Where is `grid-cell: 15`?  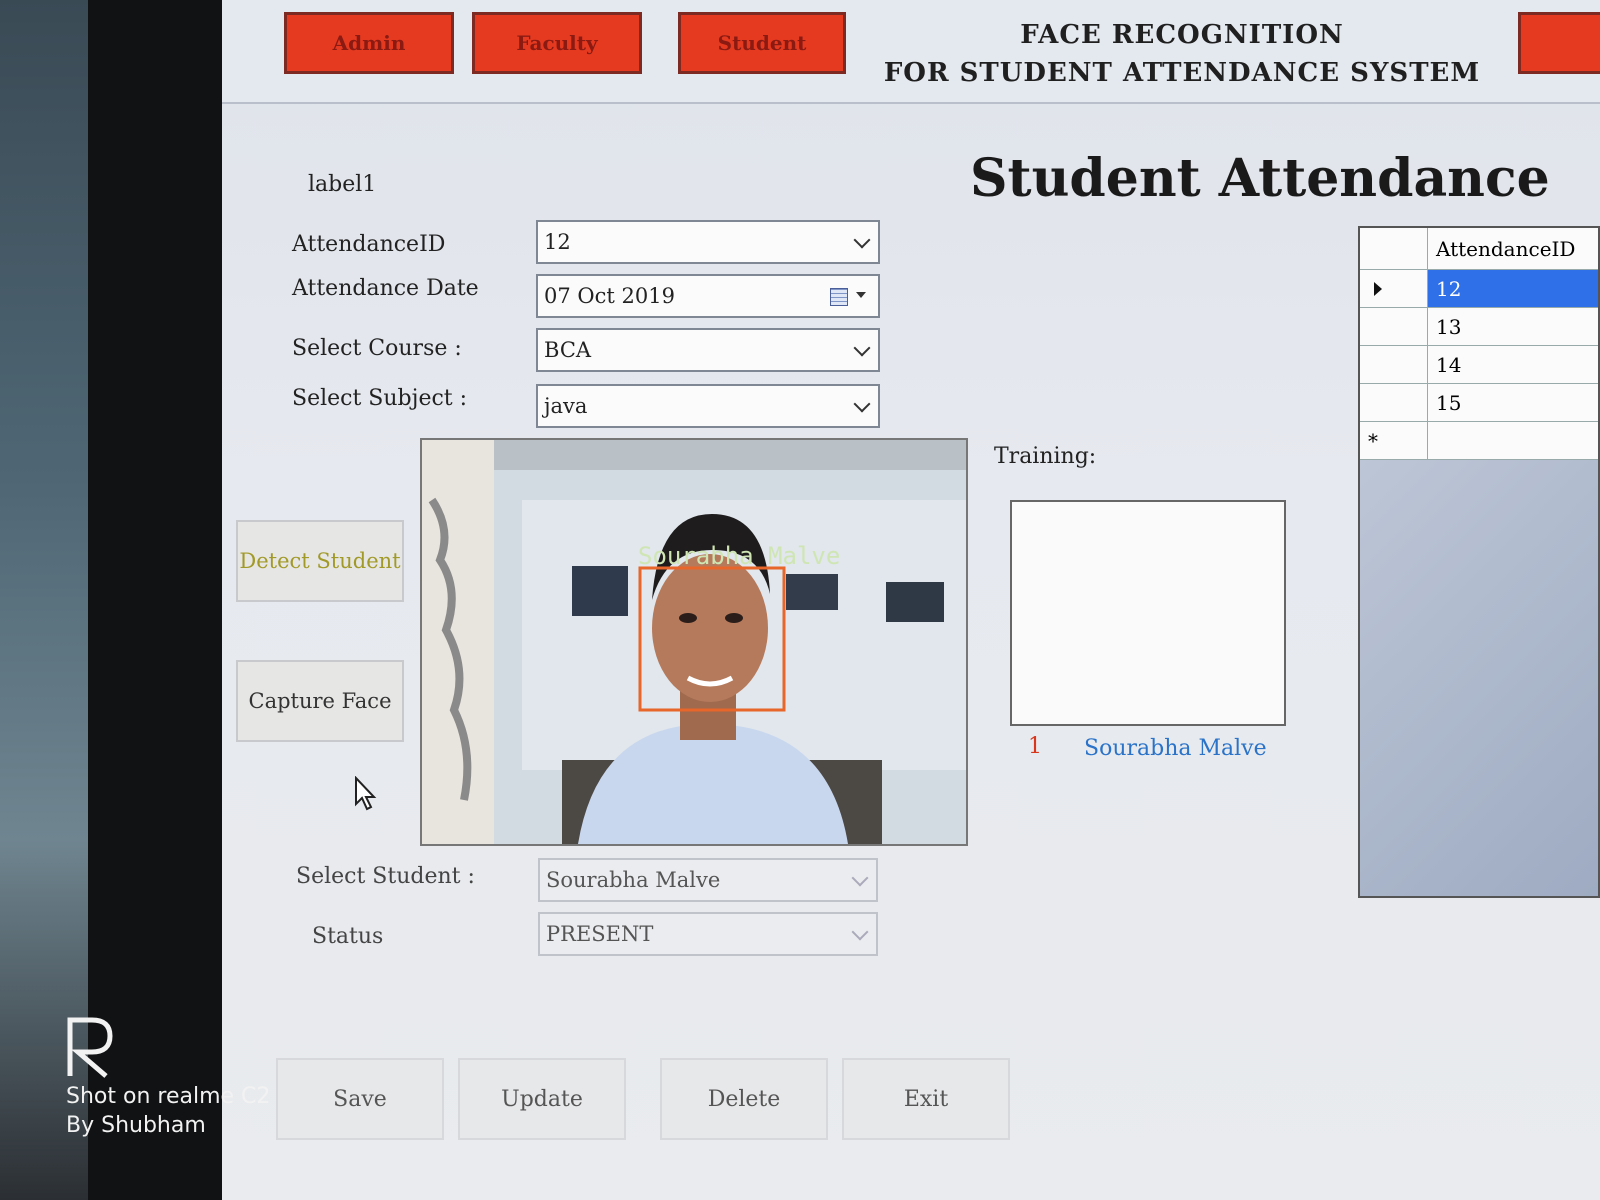 grid-cell: 15 is located at coordinates (1513, 403).